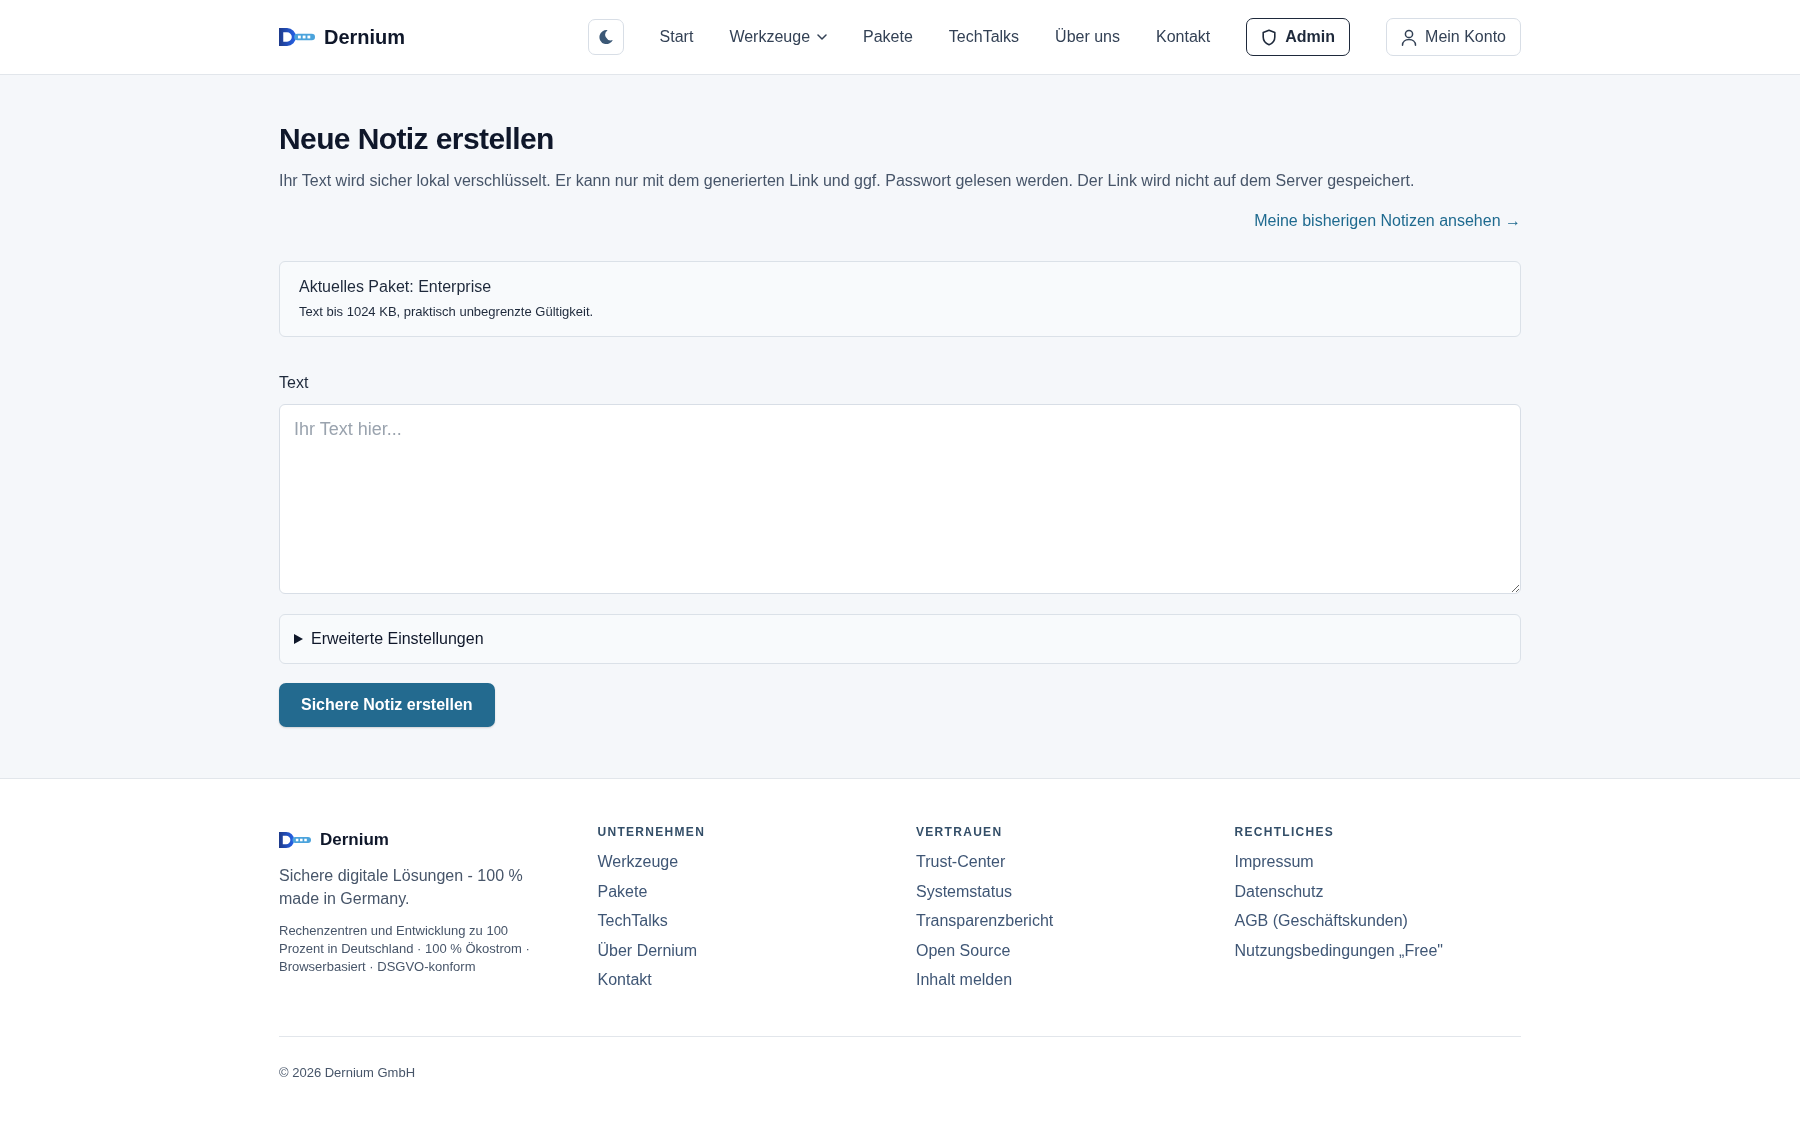 Image resolution: width=1800 pixels, height=1125 pixels. I want to click on text-field-label: Text, so click(294, 383).